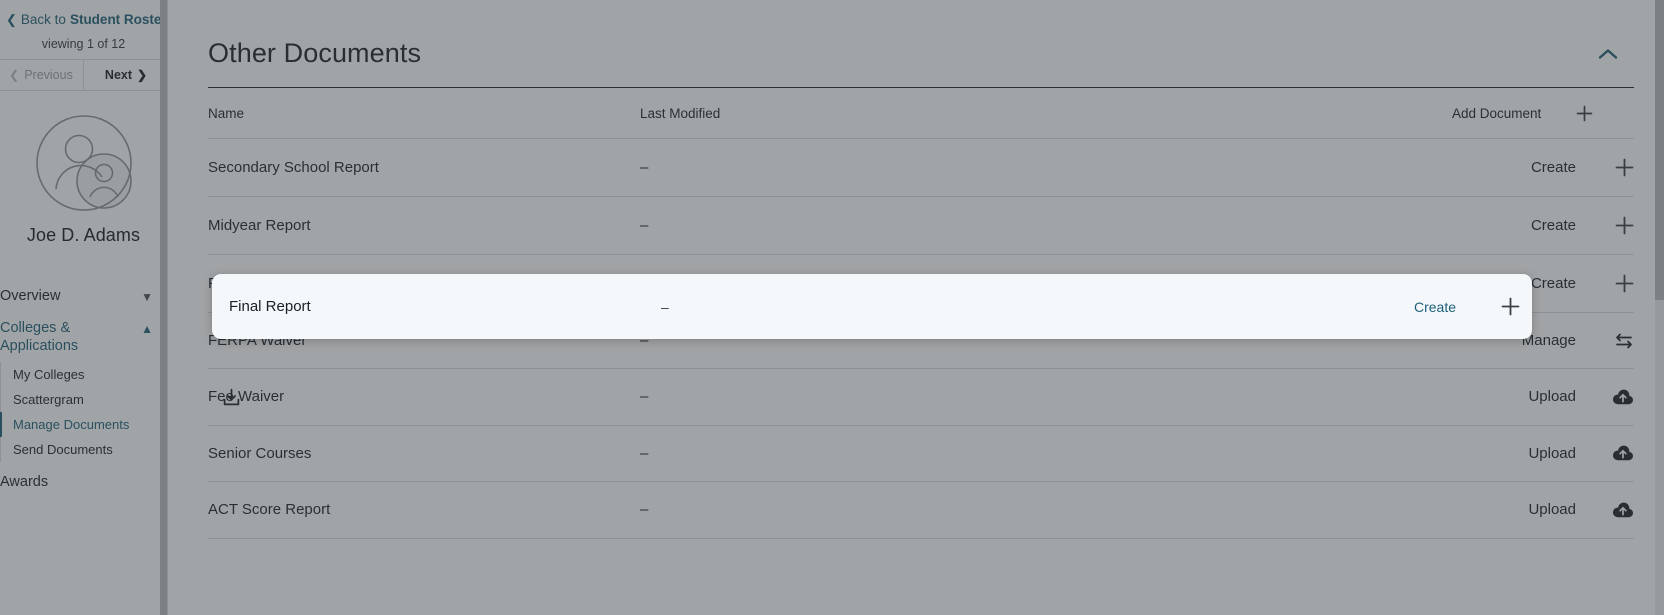 This screenshot has height=615, width=1664. Describe the element at coordinates (1605, 113) in the screenshot. I see `add-document-plus-button` at that location.